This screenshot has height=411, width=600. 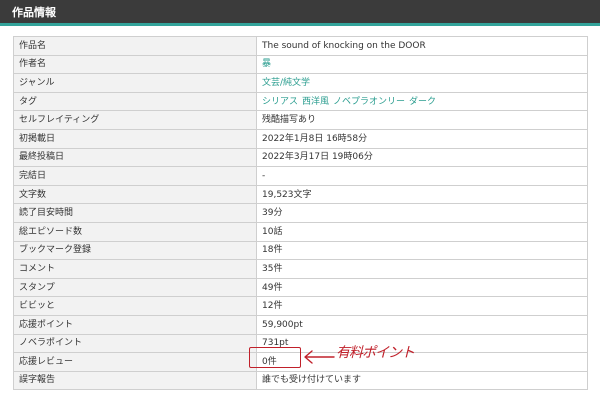 I want to click on row-value: 19,523文字, so click(x=422, y=194).